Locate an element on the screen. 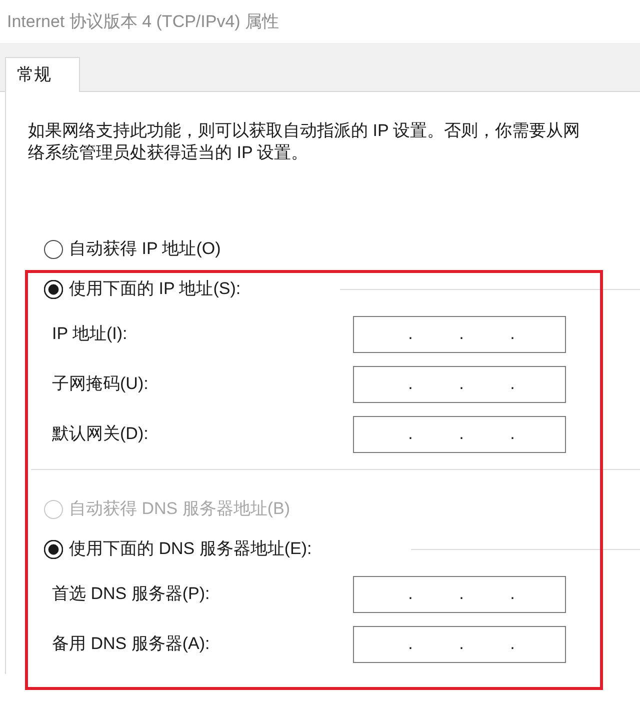 This screenshot has width=640, height=701. field-label: 子网掩码(U): is located at coordinates (101, 384).